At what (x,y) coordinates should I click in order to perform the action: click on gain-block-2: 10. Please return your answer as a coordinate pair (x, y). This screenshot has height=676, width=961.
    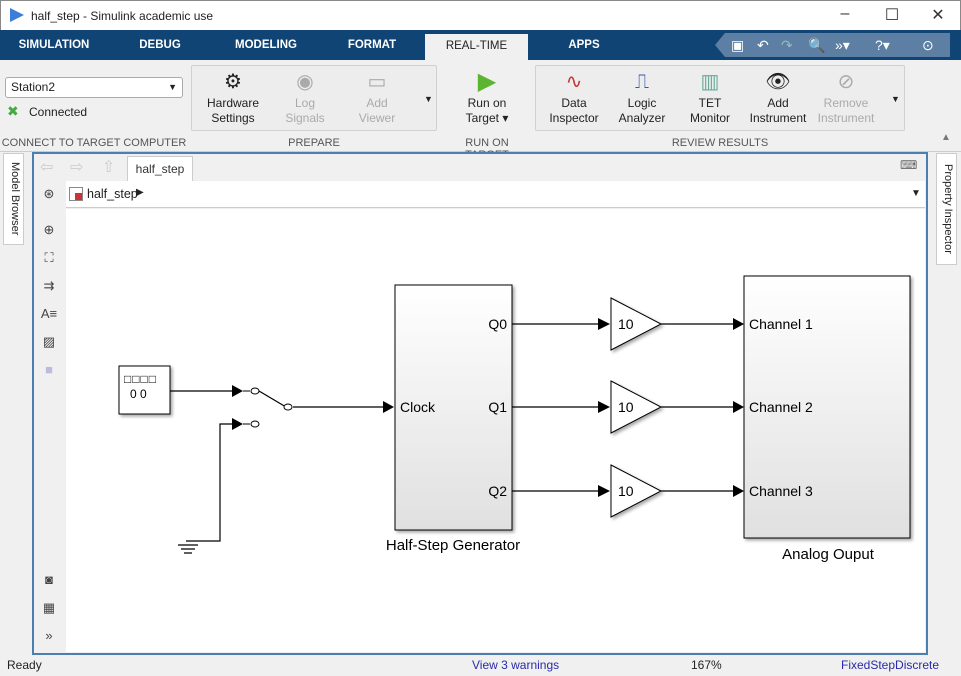
    Looking at the image, I should click on (636, 407).